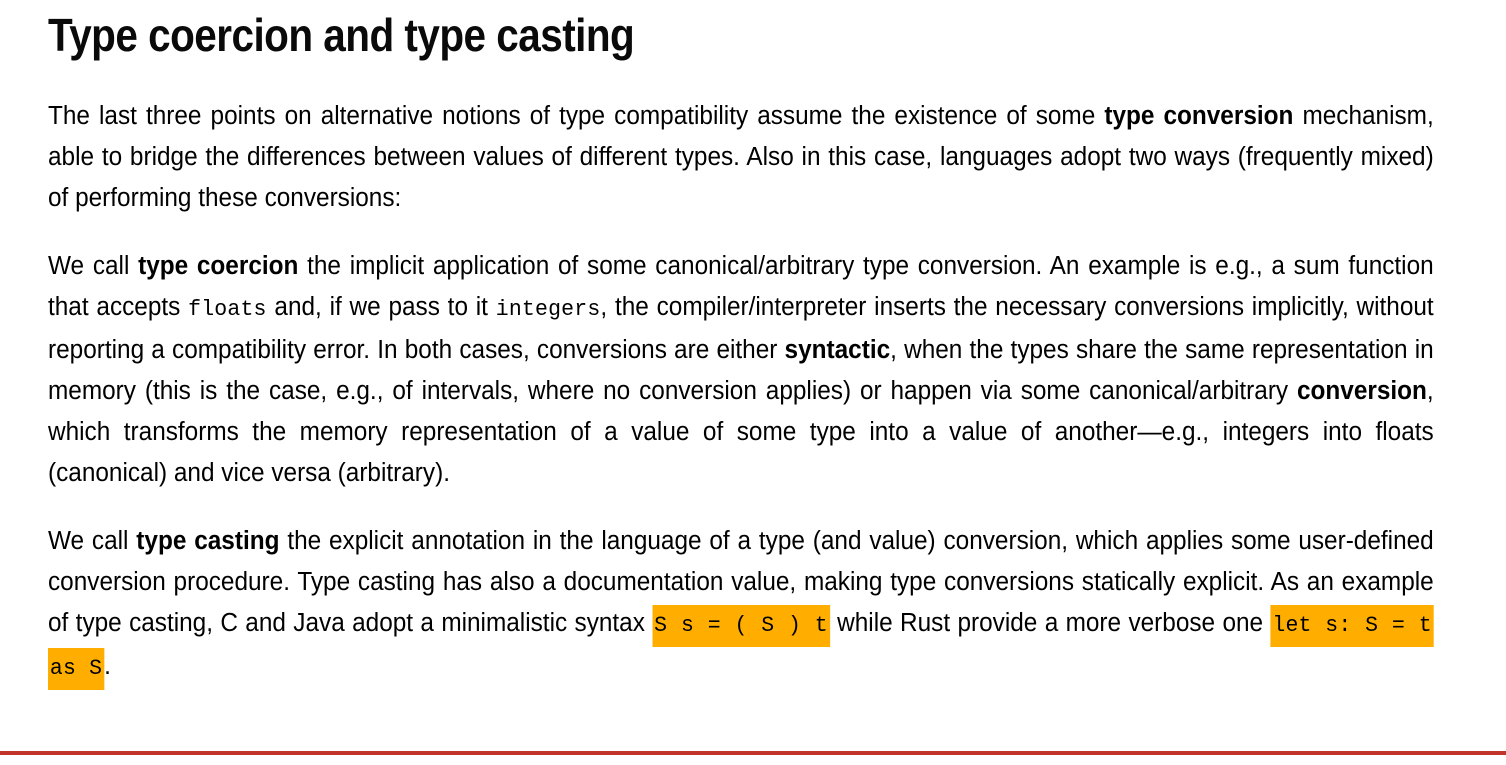  I want to click on p2-inline-code-floats: floats, so click(227, 309).